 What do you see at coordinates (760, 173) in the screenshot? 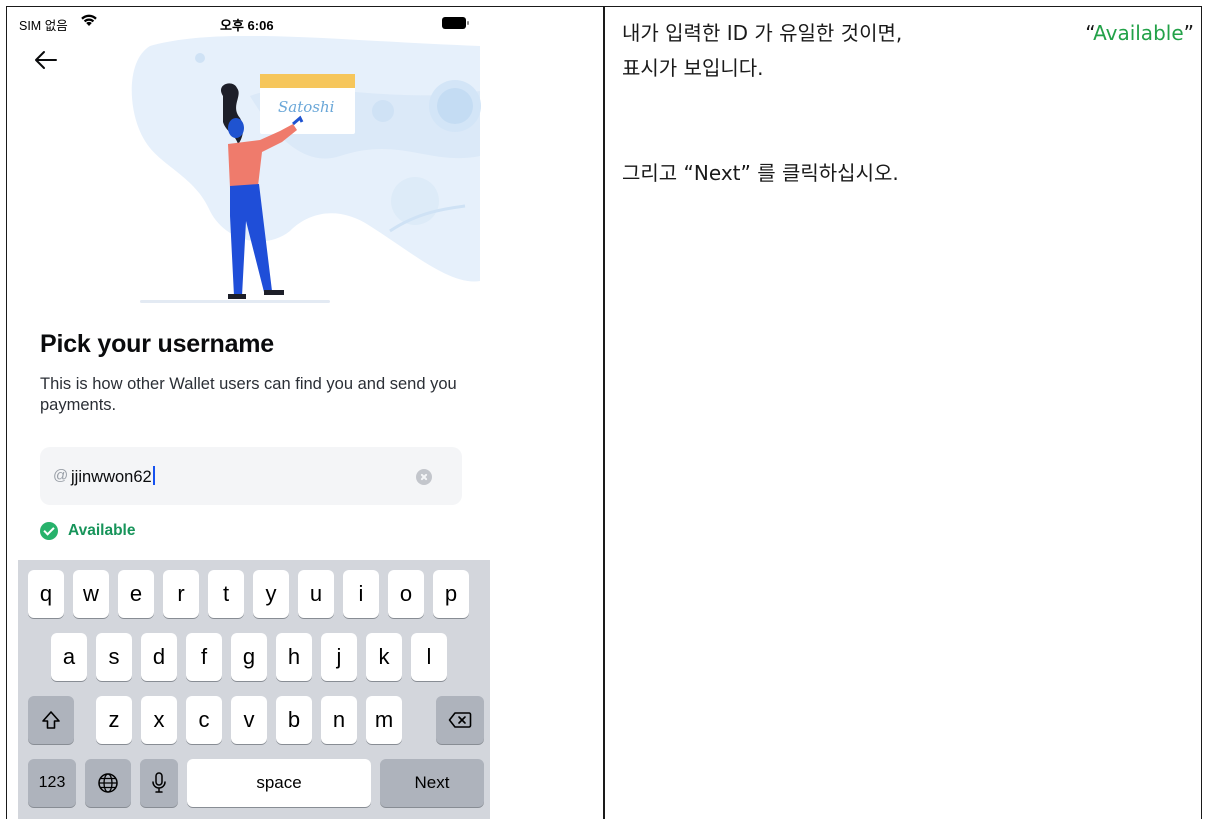
I see `instruction-line-3: 그리고 “Next” 를 클릭하십시오.` at bounding box center [760, 173].